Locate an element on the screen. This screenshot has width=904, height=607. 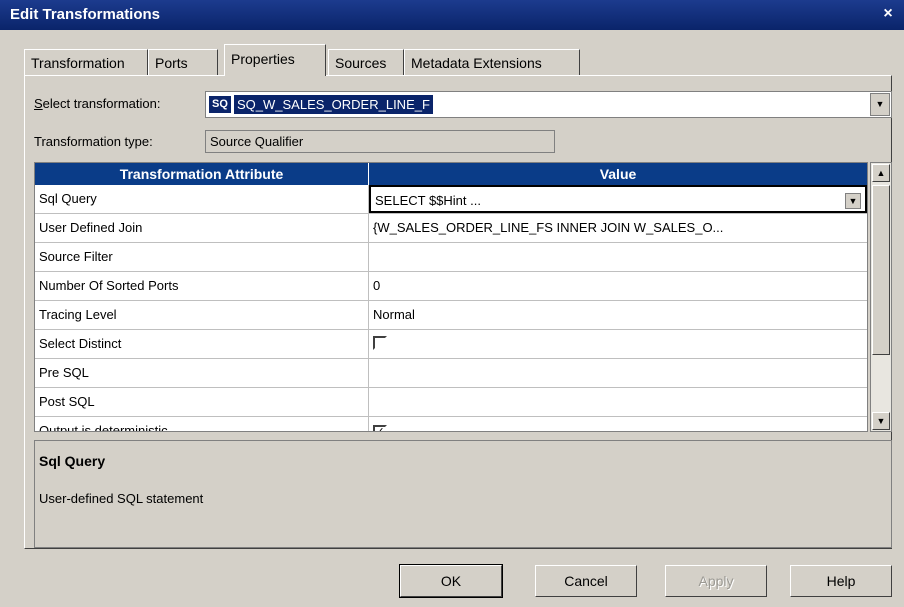
table-row: Select Distinct is located at coordinates (451, 344).